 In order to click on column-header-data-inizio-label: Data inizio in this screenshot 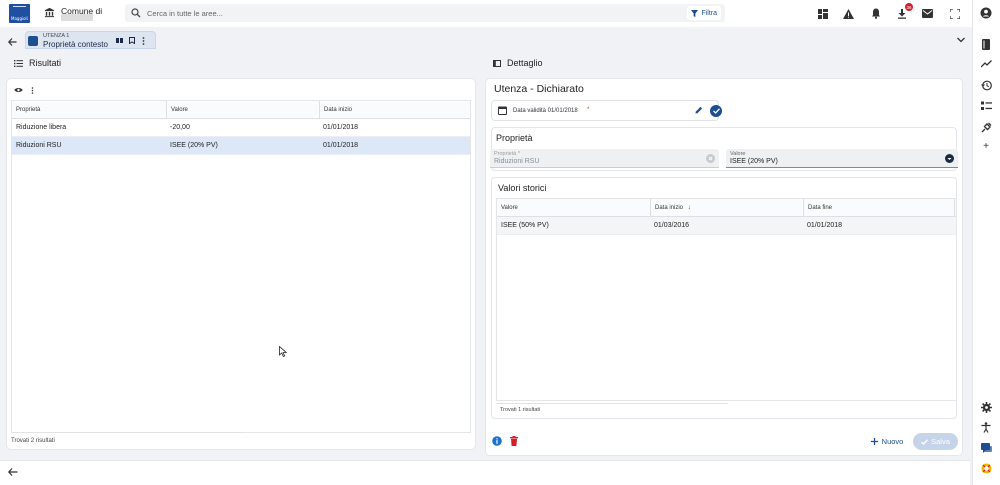, I will do `click(669, 208)`.